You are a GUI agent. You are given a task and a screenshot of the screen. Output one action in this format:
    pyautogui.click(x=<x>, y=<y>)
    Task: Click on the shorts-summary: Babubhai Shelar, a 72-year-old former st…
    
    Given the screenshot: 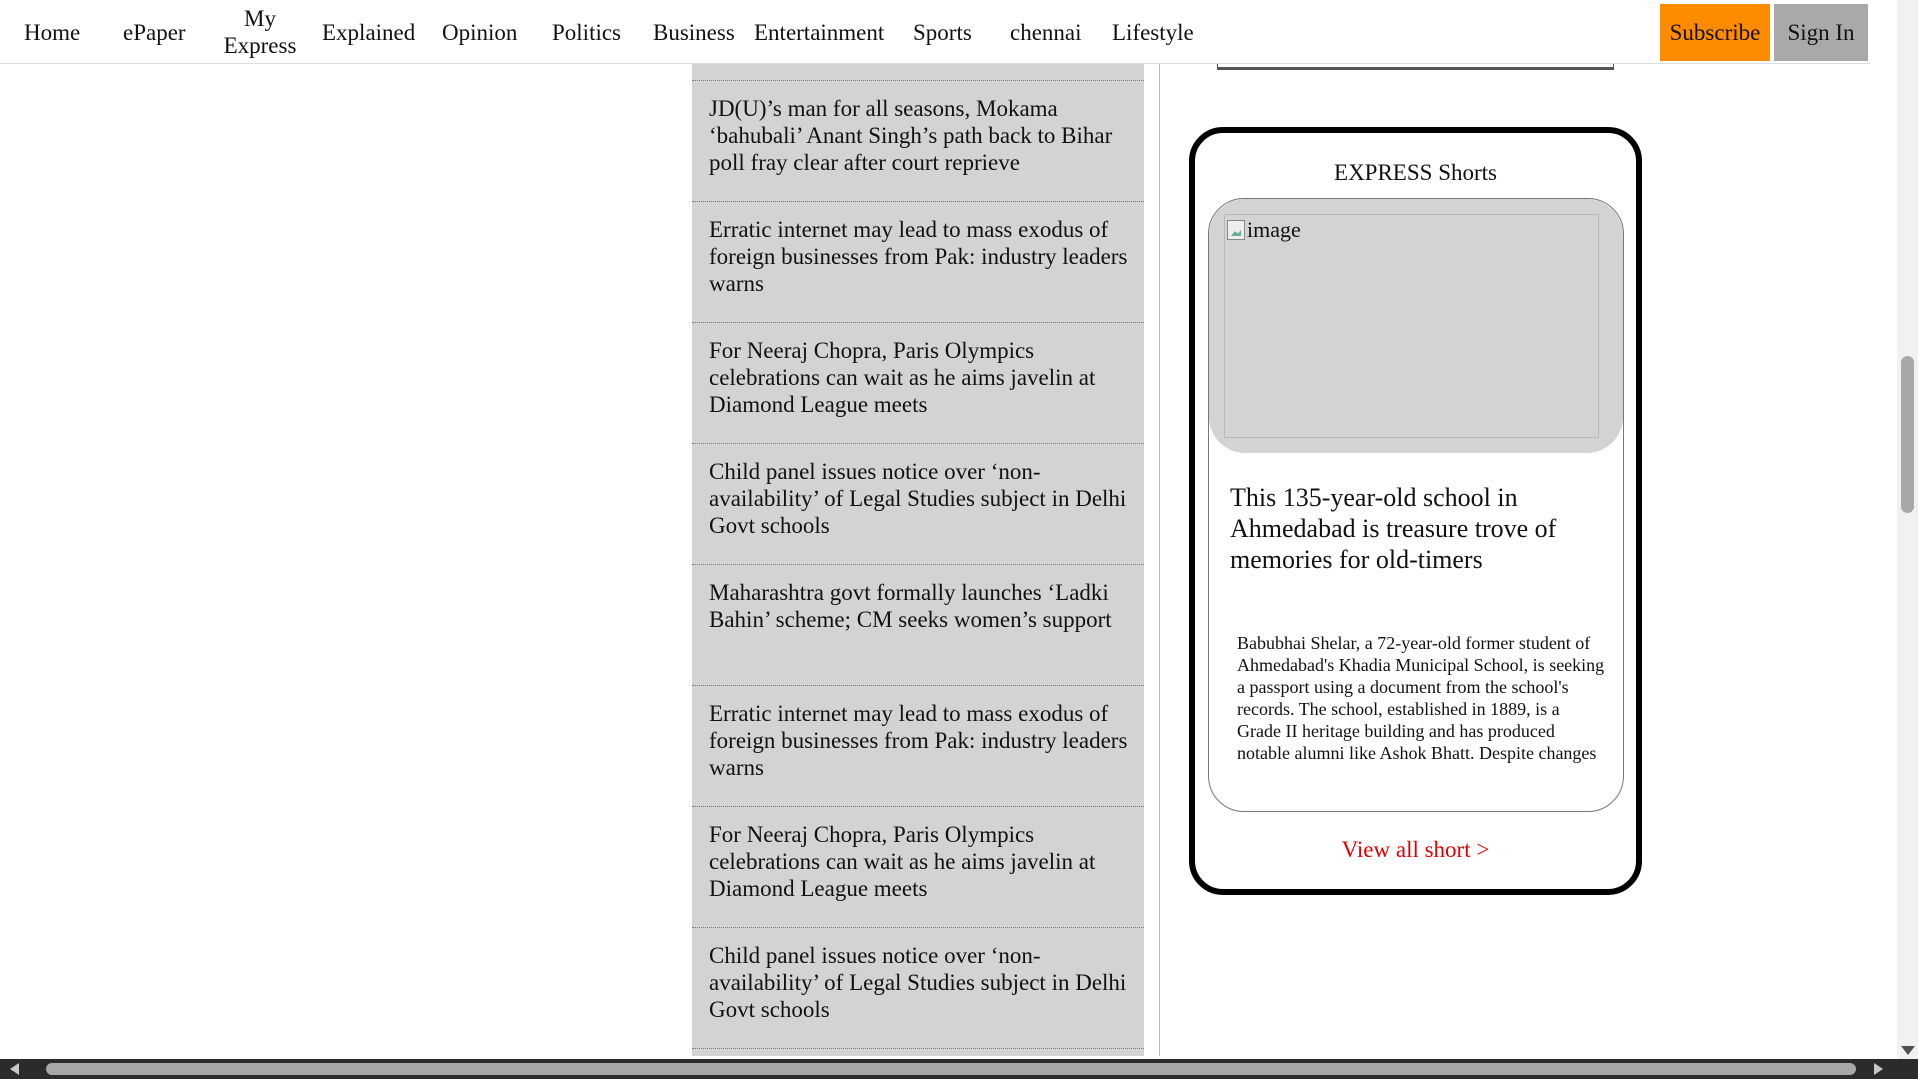 What is the action you would take?
    pyautogui.click(x=1421, y=698)
    